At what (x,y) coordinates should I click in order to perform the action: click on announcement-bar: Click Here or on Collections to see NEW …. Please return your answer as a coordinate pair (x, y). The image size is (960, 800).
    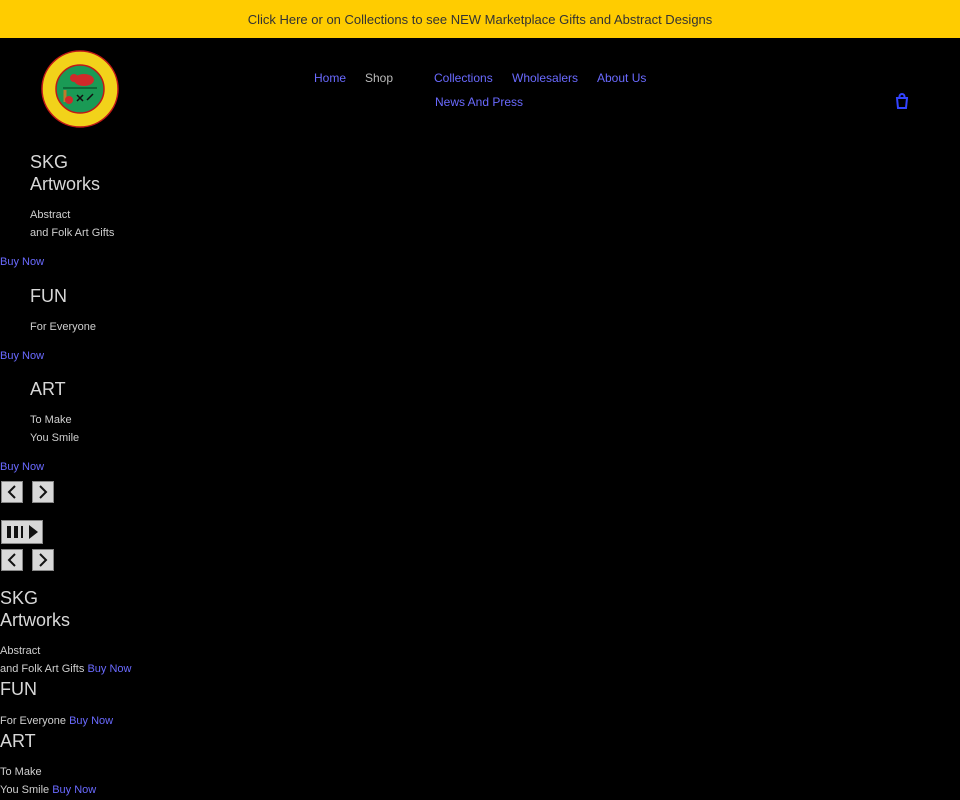
    Looking at the image, I should click on (480, 19).